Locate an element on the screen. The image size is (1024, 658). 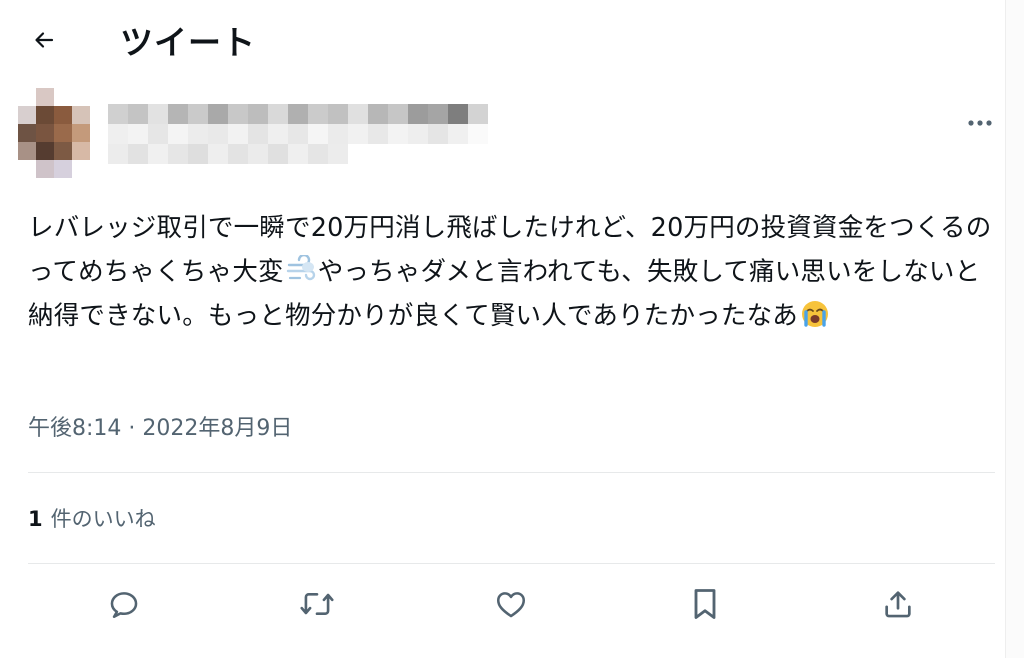
tweet-actions is located at coordinates (511, 606).